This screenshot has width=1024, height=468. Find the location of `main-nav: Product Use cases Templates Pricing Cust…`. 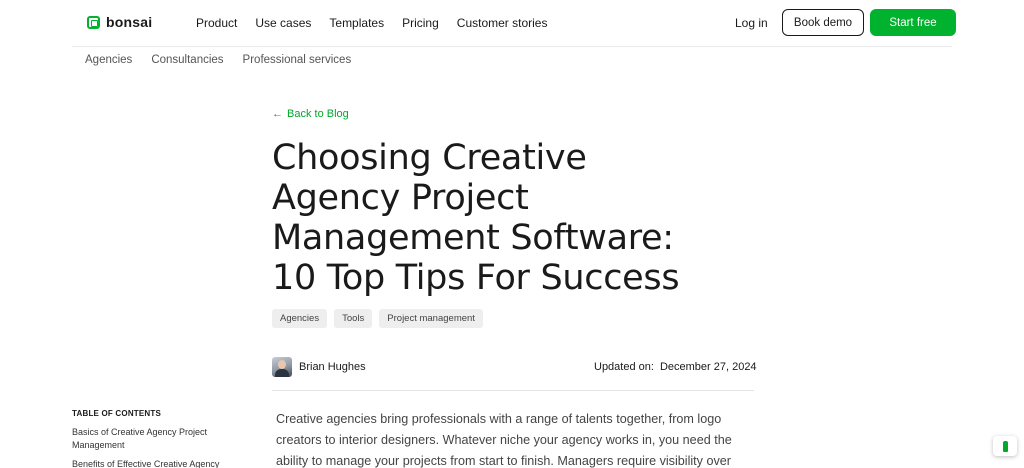

main-nav: Product Use cases Templates Pricing Cust… is located at coordinates (380, 23).